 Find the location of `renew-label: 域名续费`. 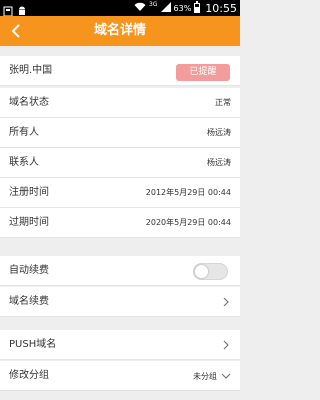

renew-label: 域名续费 is located at coordinates (29, 301).